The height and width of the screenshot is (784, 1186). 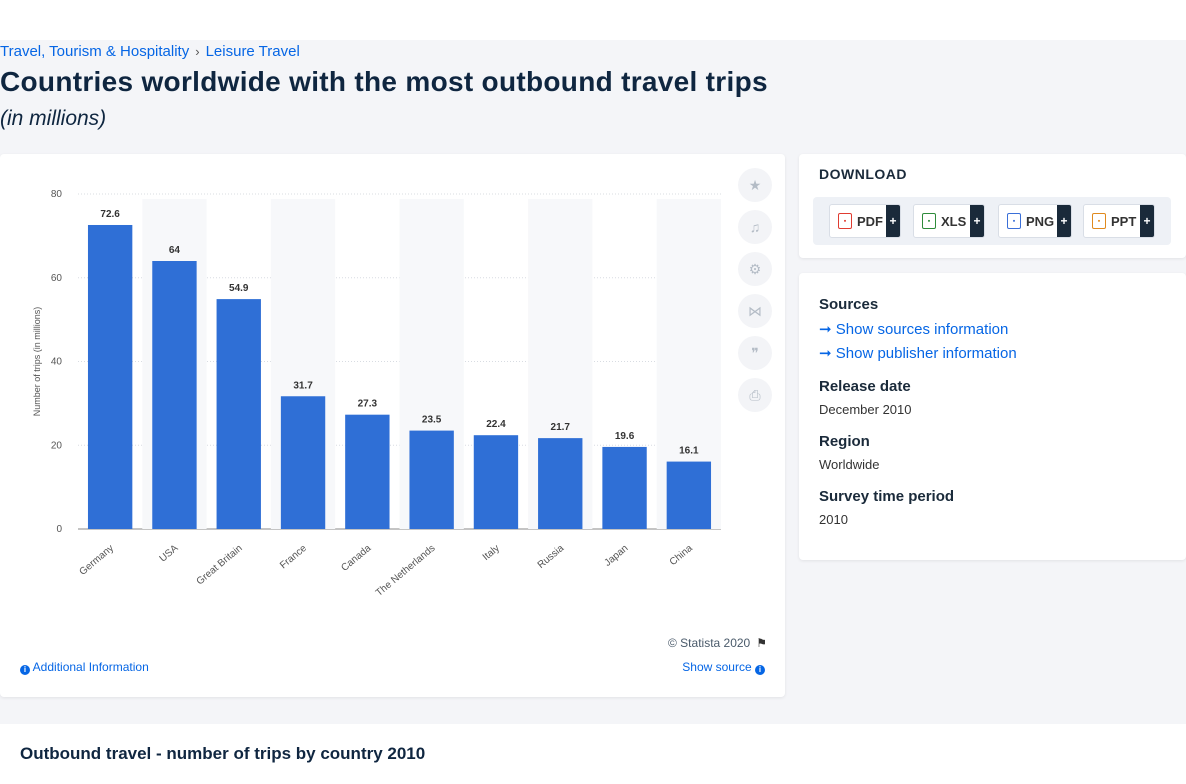 What do you see at coordinates (406, 571) in the screenshot?
I see `x-tick-label: The Netherlands` at bounding box center [406, 571].